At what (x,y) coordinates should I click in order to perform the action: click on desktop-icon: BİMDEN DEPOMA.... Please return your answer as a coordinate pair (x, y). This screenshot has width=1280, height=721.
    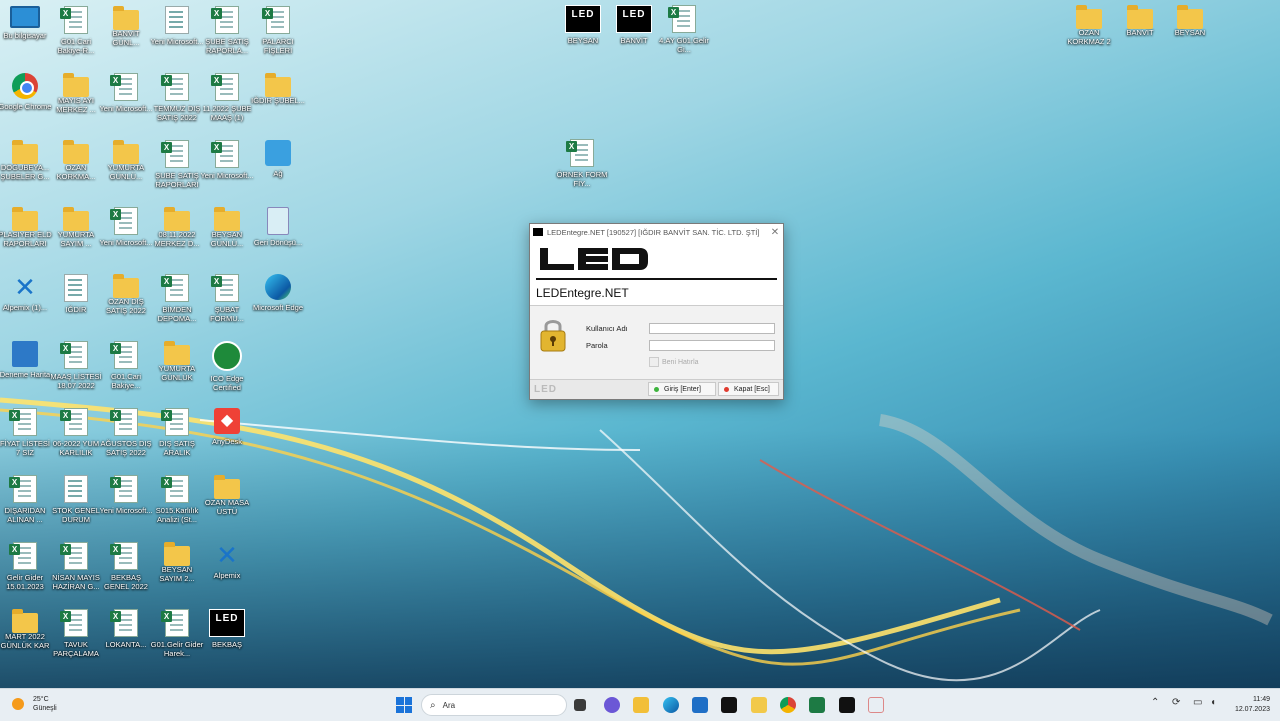
    Looking at the image, I should click on (177, 298).